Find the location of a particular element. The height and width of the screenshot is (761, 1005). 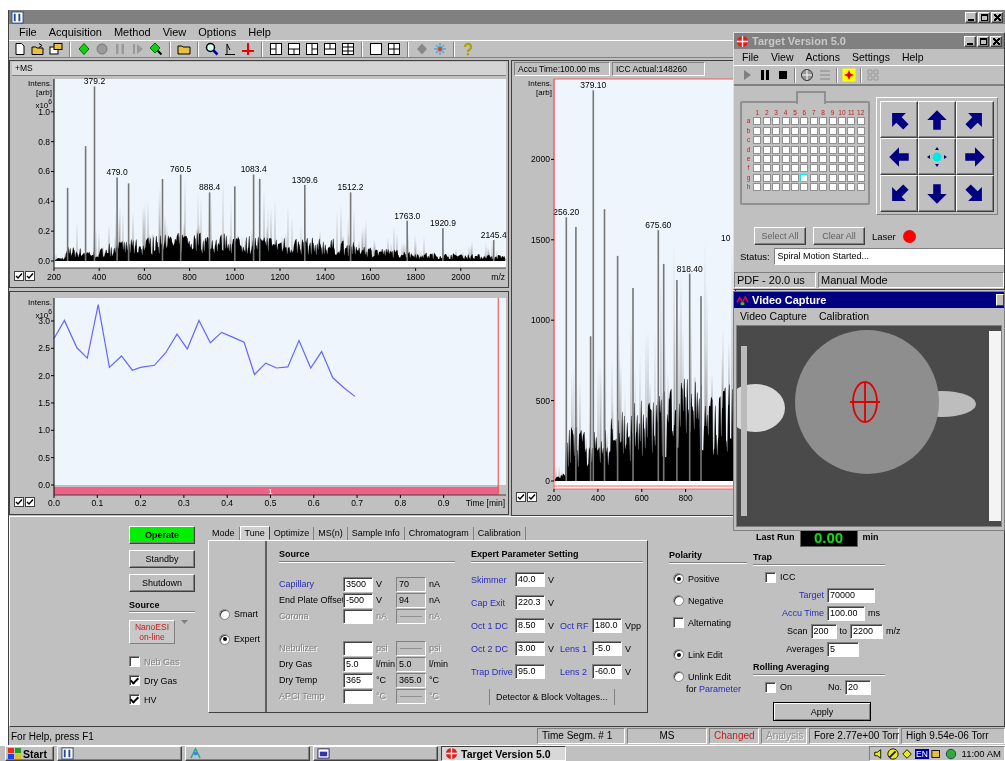

input-field: 100.00 is located at coordinates (846, 613).